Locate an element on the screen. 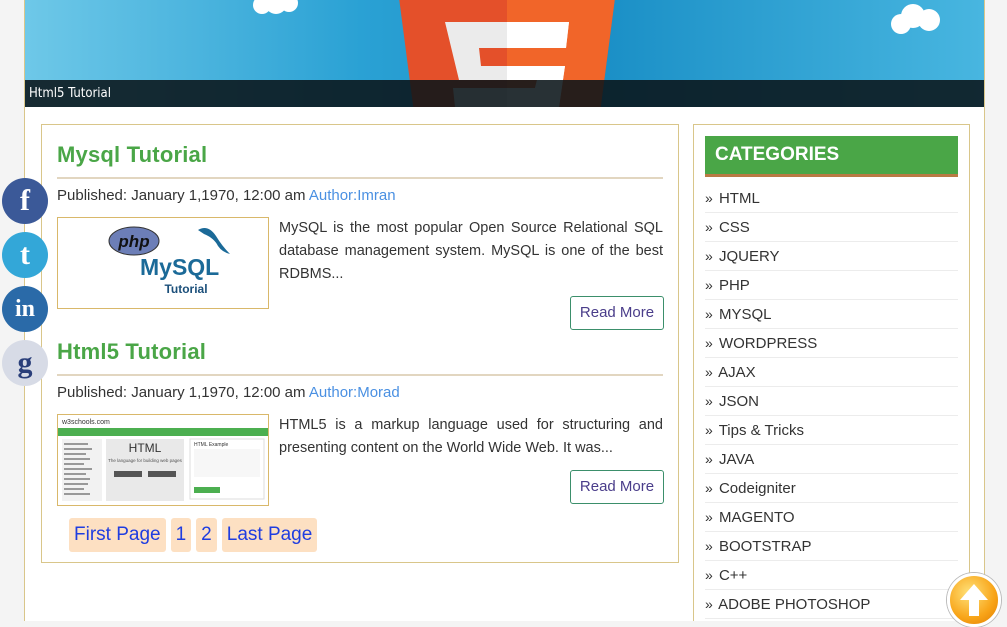 The image size is (1007, 627). category-item: » MAGENTO is located at coordinates (831, 517).